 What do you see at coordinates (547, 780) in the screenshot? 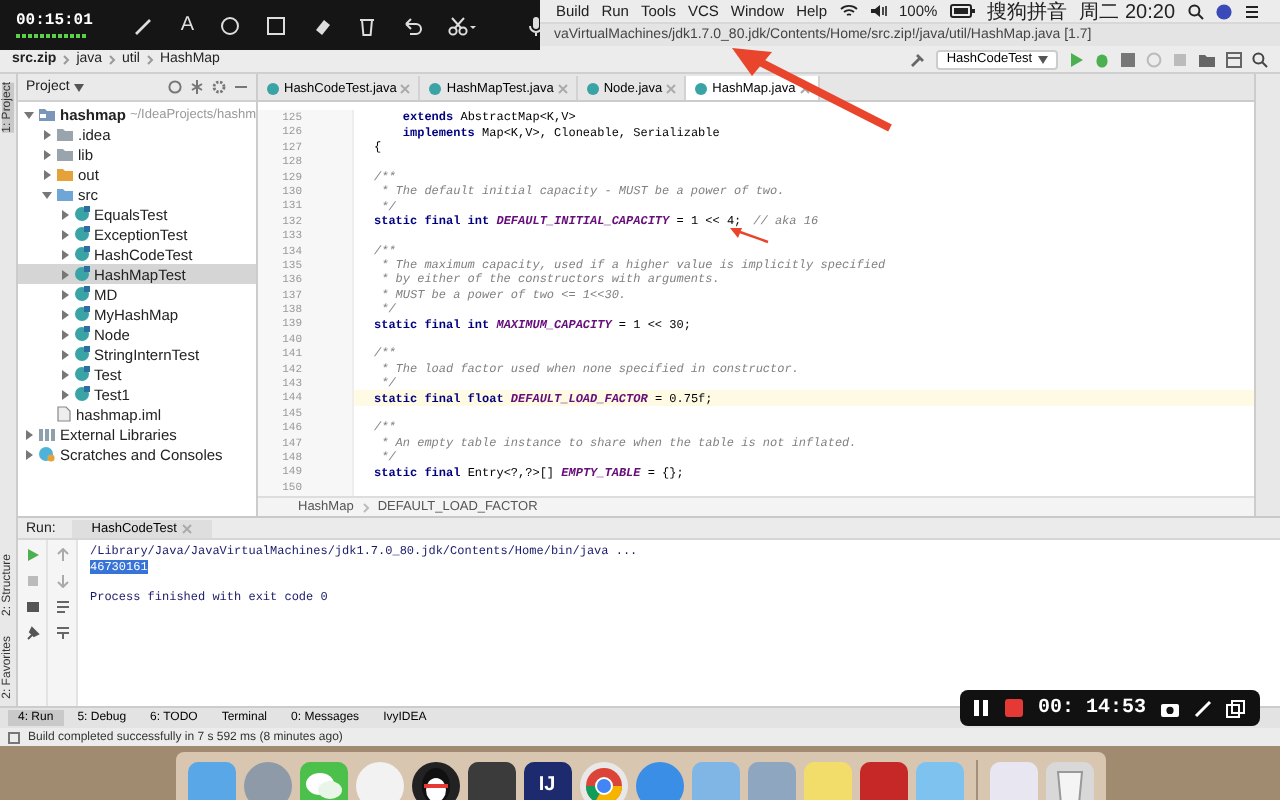
I see `app-icon: IJ` at bounding box center [547, 780].